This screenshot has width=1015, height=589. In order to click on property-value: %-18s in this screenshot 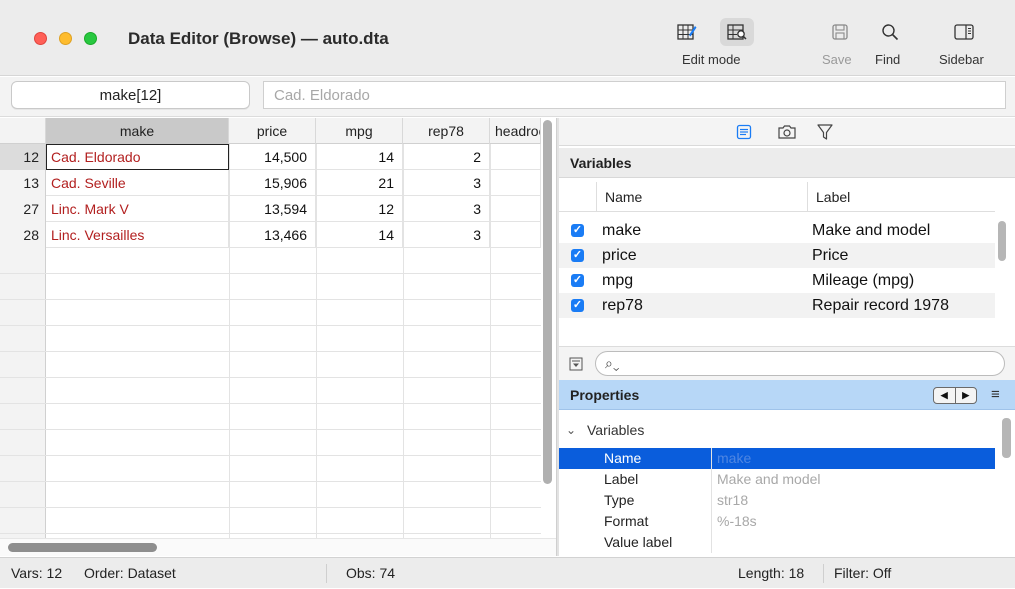, I will do `click(737, 521)`.